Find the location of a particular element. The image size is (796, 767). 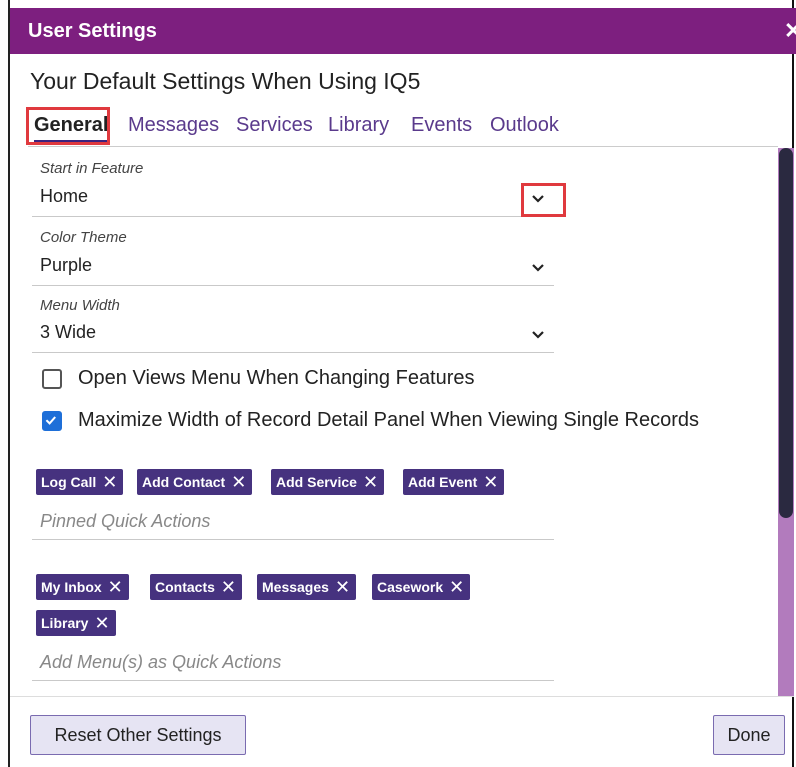

tab-library: Library is located at coordinates (358, 125).